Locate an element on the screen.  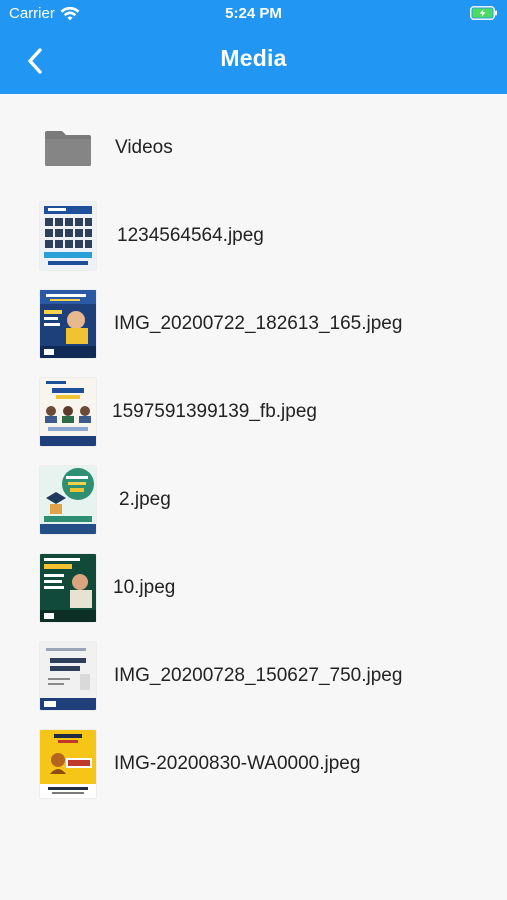
page-title: Media is located at coordinates (253, 58).